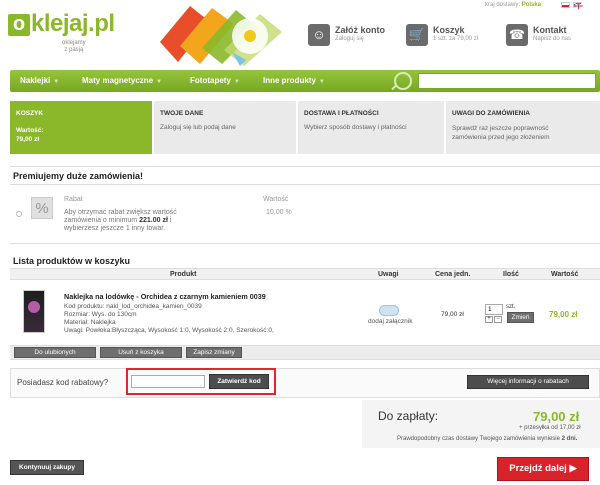  I want to click on rabat-amount: 221.00 zł, so click(153, 220).